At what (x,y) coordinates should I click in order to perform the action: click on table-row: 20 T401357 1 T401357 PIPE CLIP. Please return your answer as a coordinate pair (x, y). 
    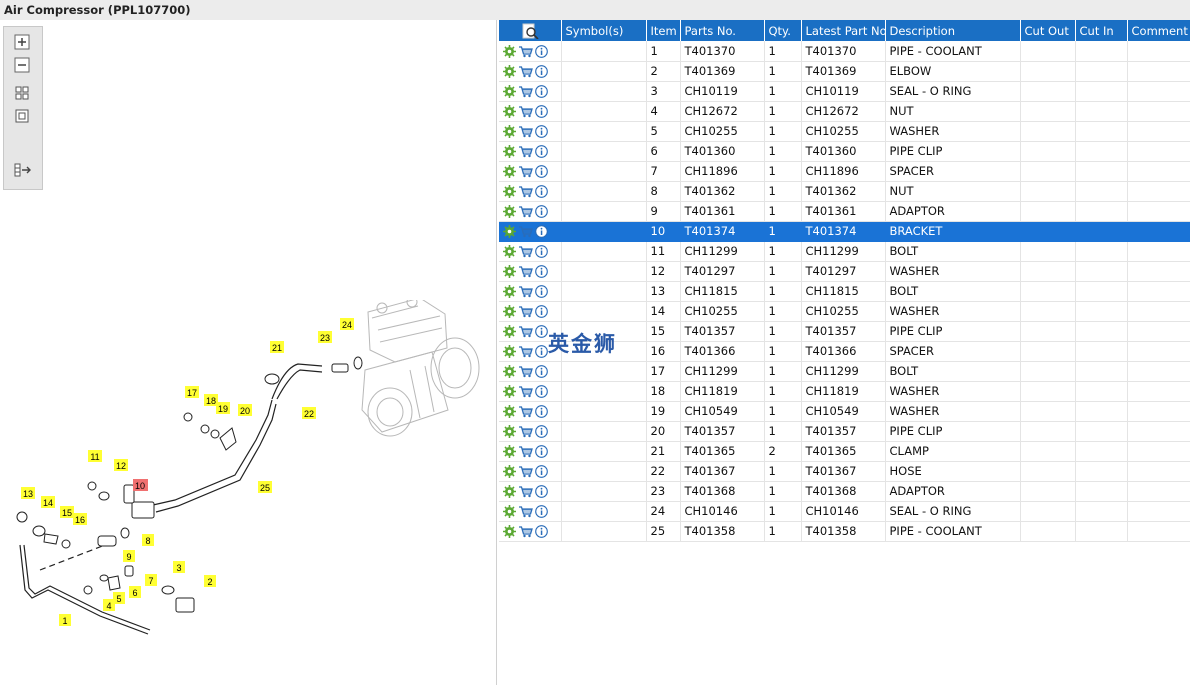
    Looking at the image, I should click on (844, 431).